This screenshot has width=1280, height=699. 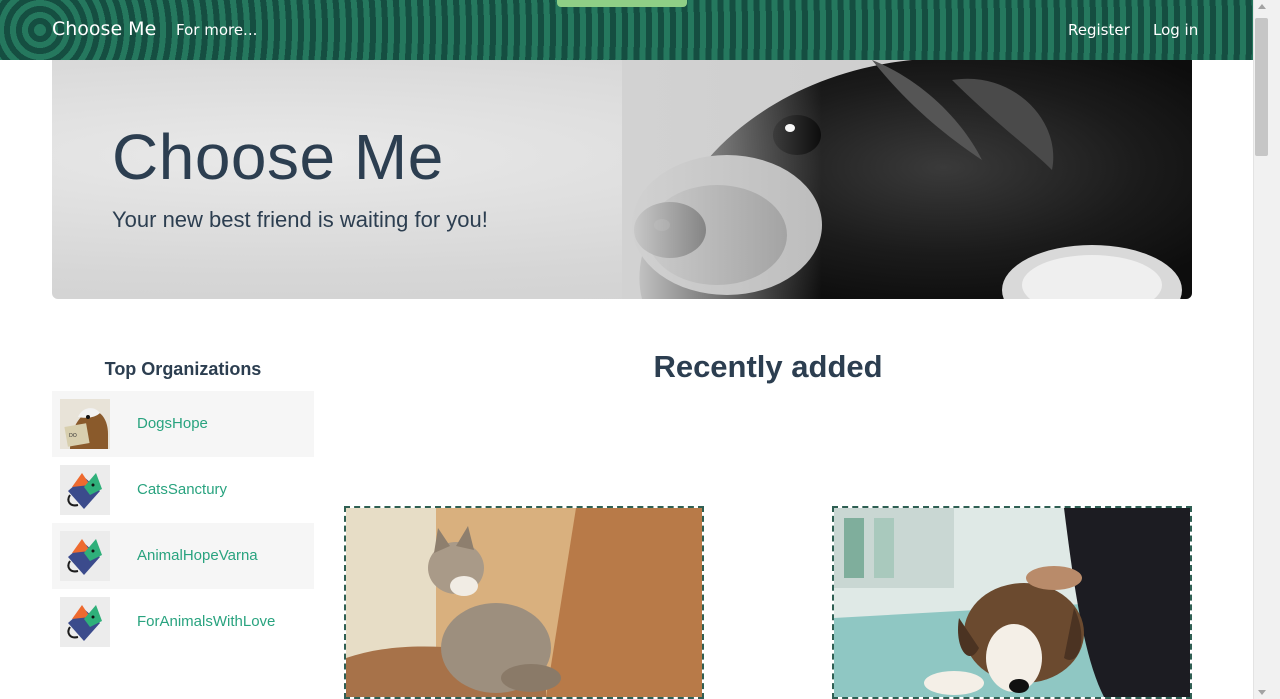 I want to click on puppy-photo-icon, so click(x=1012, y=602).